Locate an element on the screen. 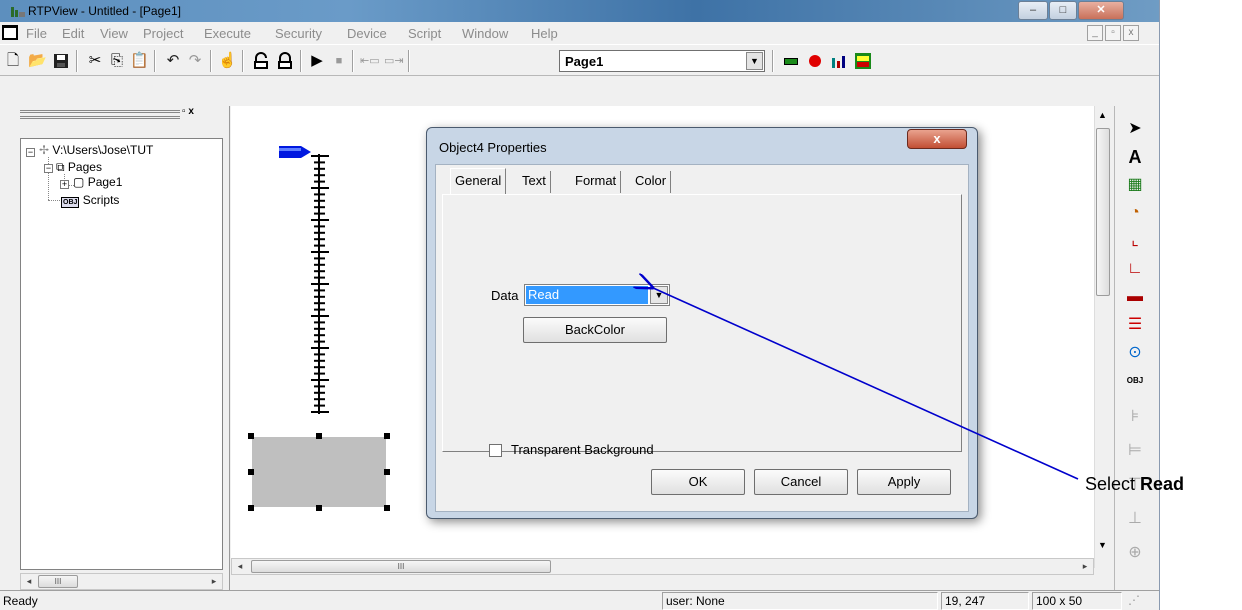 Image resolution: width=1242 pixels, height=610 pixels. annotation-label: Select Read is located at coordinates (1134, 484).